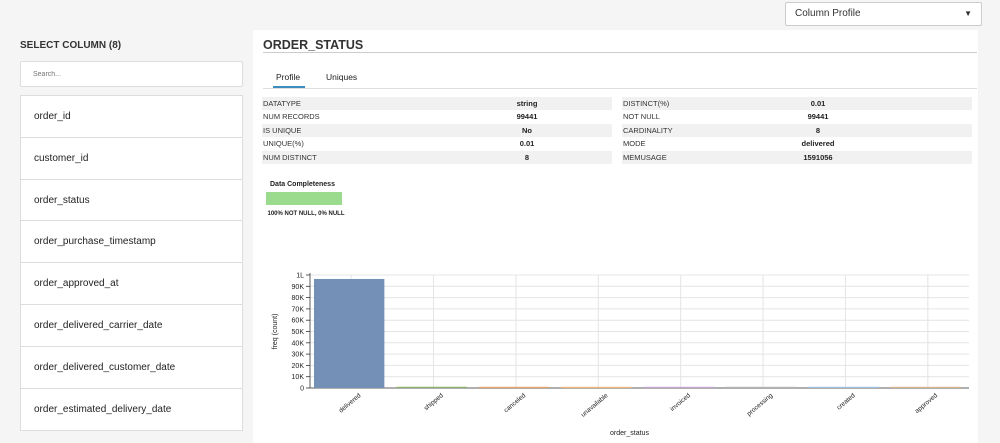 The image size is (1000, 443). I want to click on stat-name: NUM DISTINCT, so click(290, 157).